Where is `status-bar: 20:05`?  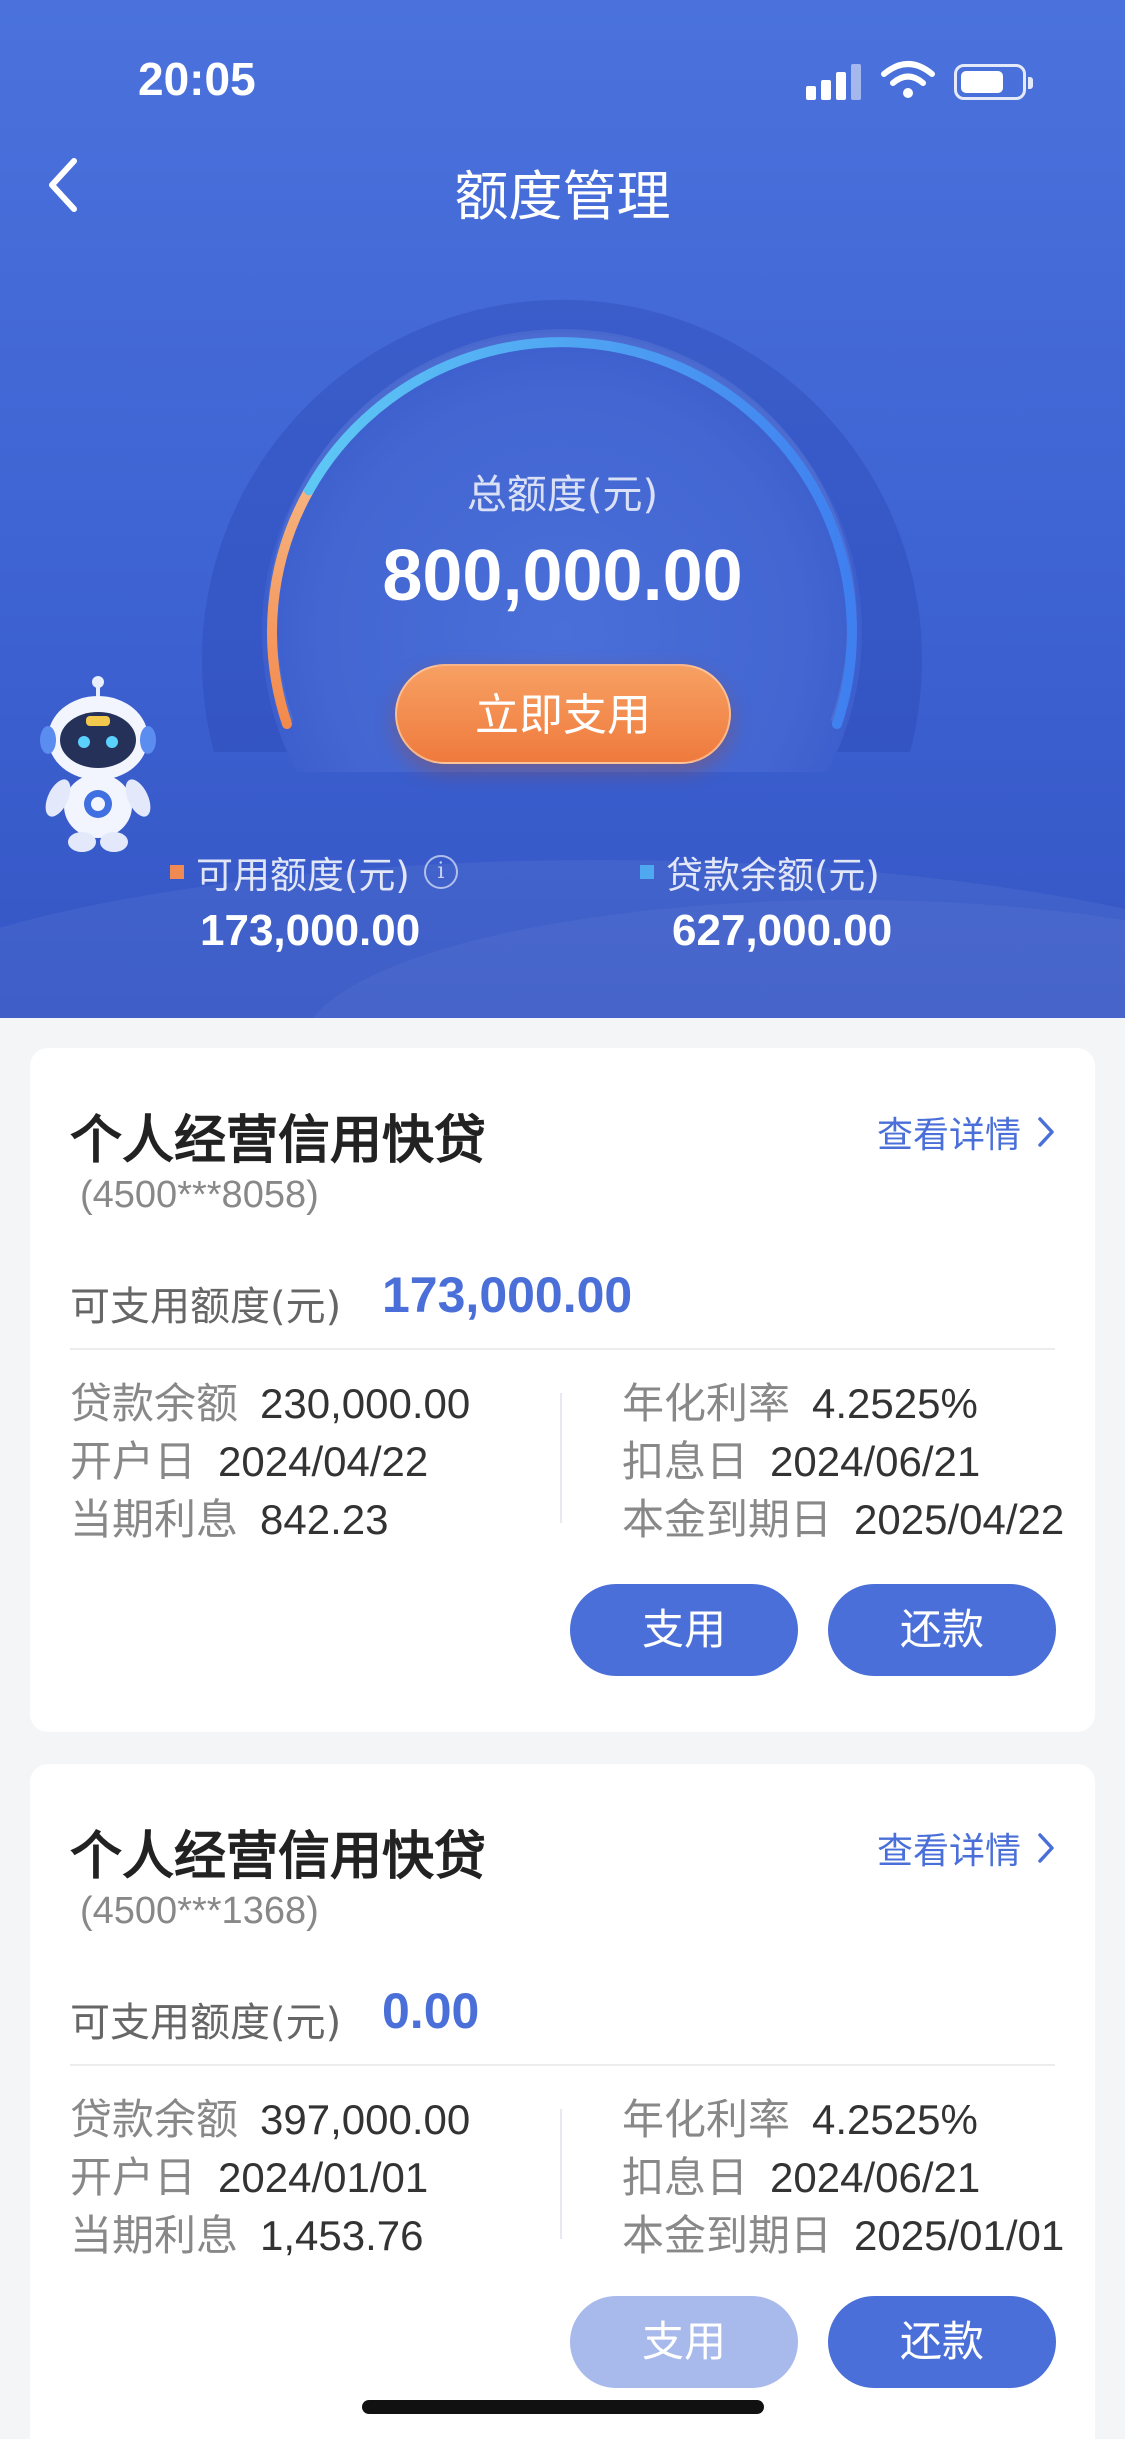 status-bar: 20:05 is located at coordinates (562, 60).